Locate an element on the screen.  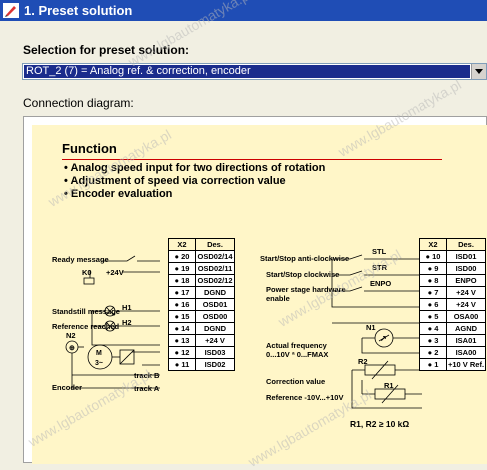
enpo-label: ENPO is located at coordinates (381, 283).